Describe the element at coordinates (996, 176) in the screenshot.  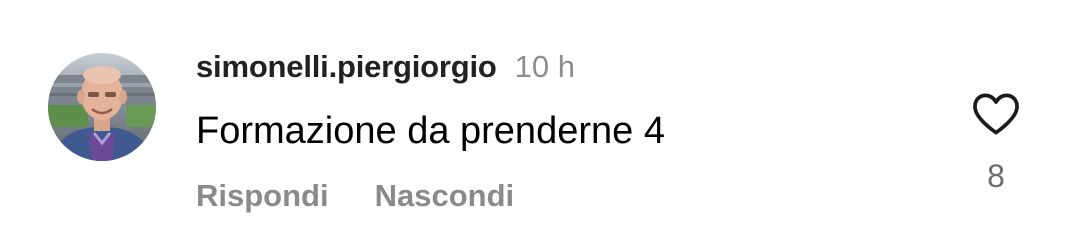
I see `like-count: 8` at that location.